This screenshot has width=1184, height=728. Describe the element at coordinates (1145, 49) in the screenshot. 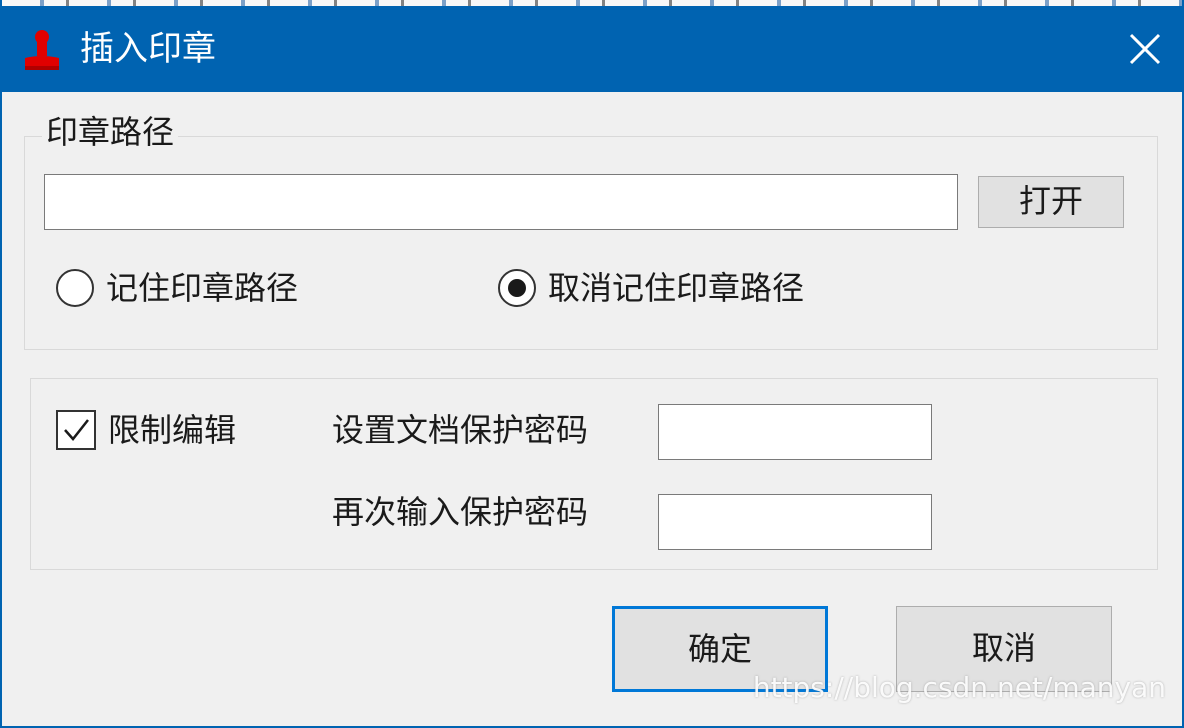

I see `close-icon` at that location.